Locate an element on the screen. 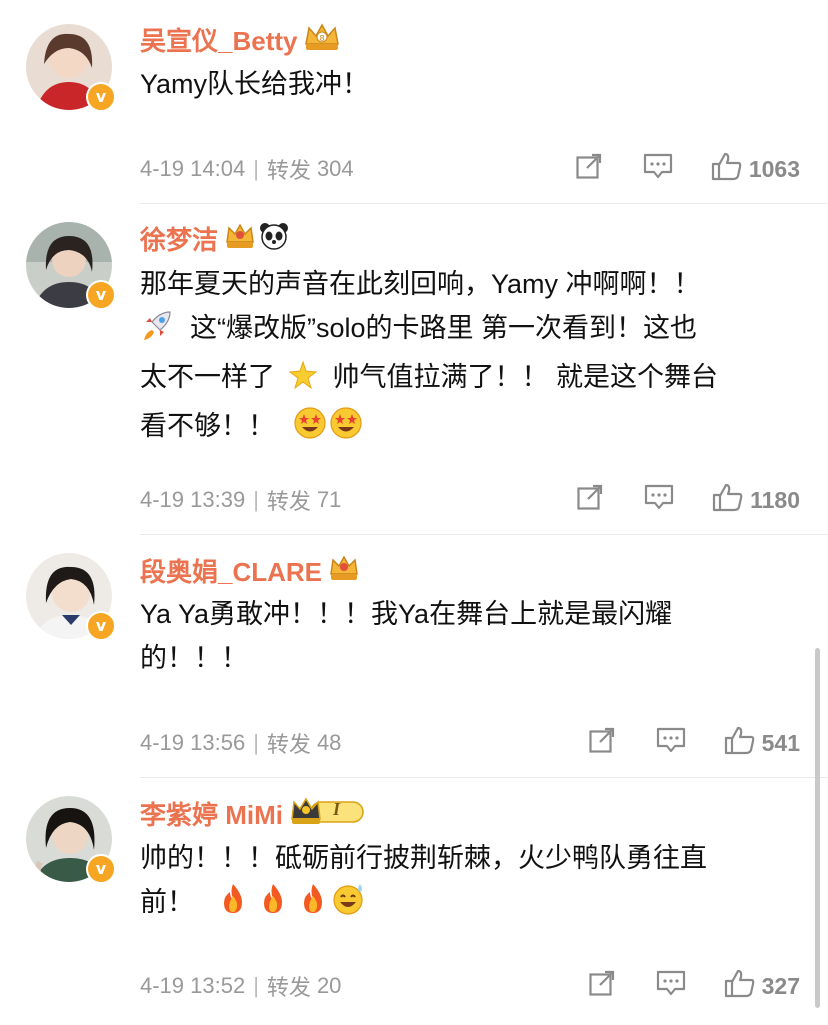 Image resolution: width=828 pixels, height=1025 pixels. like-button: 1063 is located at coordinates (755, 169).